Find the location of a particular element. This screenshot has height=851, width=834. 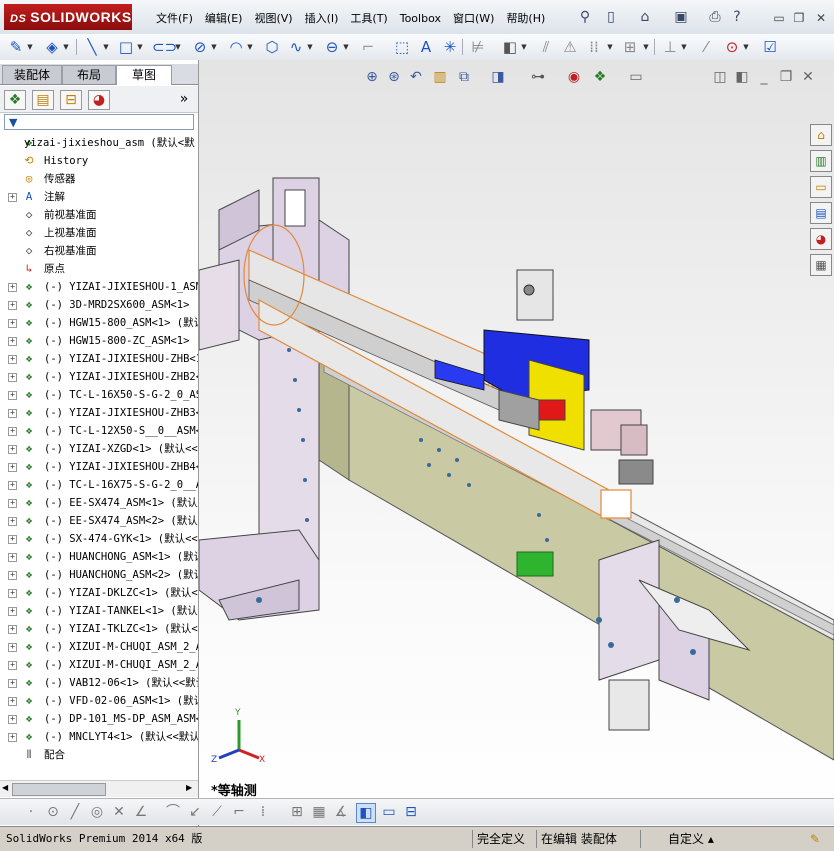

tree-node: + A 注解 is located at coordinates (99, 197).